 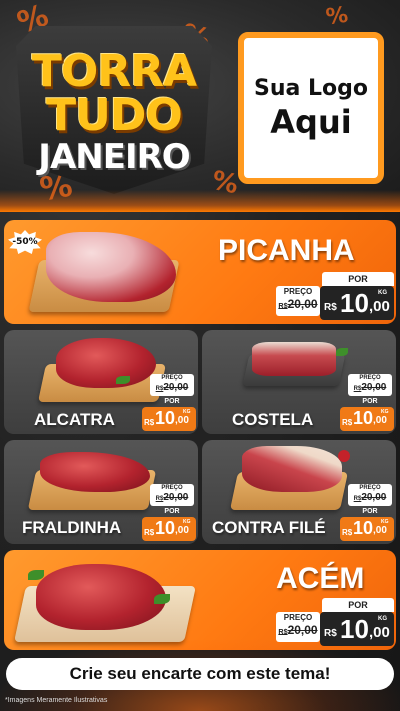 I want to click on percent-decoration: %, so click(x=337, y=16).